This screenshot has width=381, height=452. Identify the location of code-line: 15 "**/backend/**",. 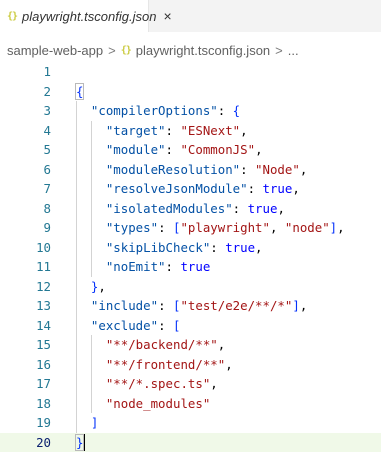
(190, 345).